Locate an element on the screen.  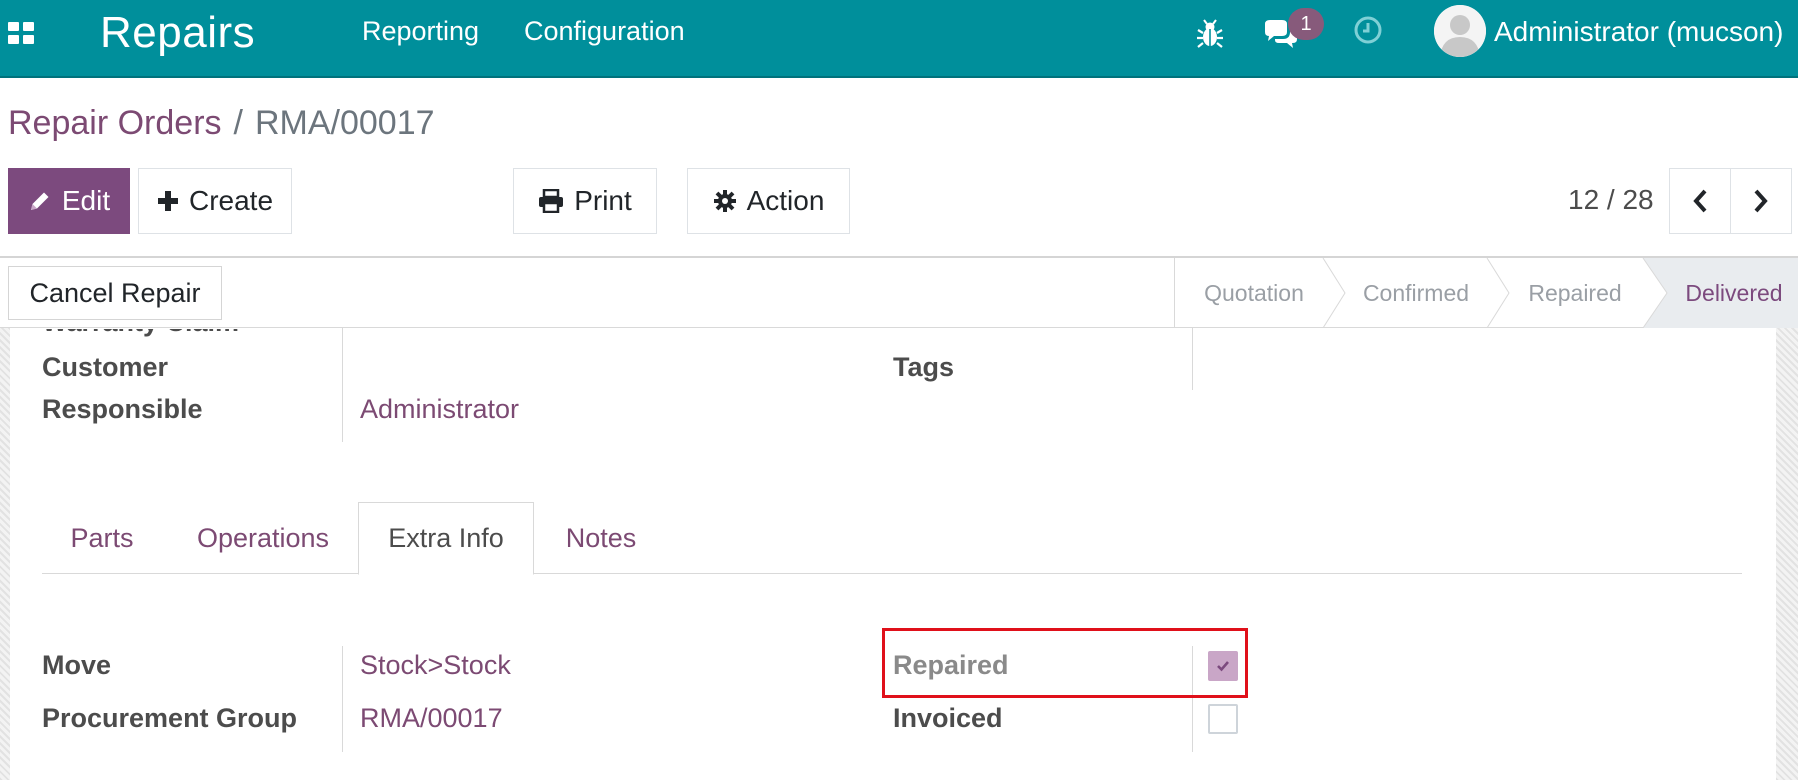
stage-quotation: Quotation is located at coordinates (1254, 293).